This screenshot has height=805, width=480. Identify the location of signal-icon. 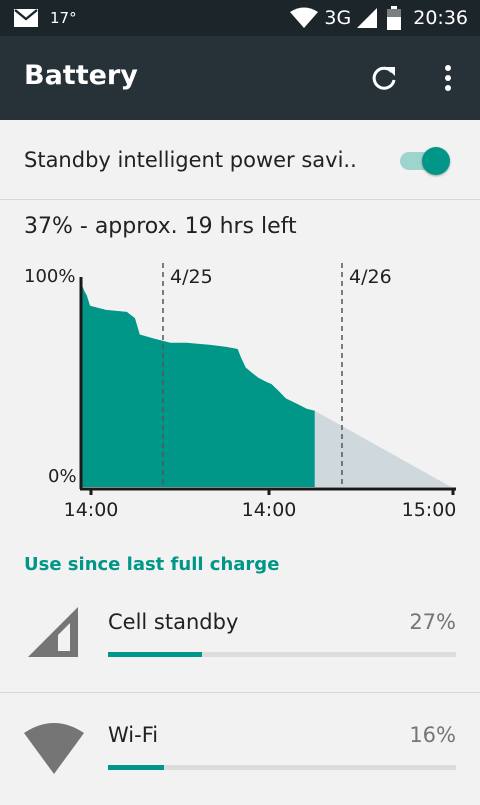
(367, 18).